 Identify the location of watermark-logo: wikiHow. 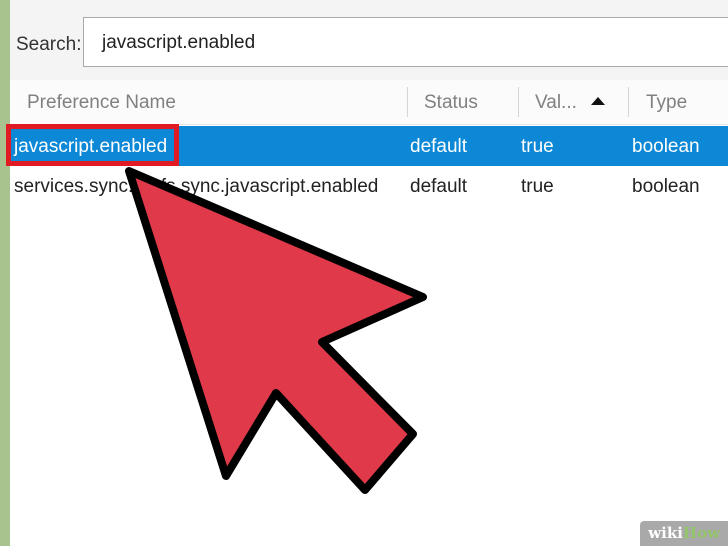
(684, 533).